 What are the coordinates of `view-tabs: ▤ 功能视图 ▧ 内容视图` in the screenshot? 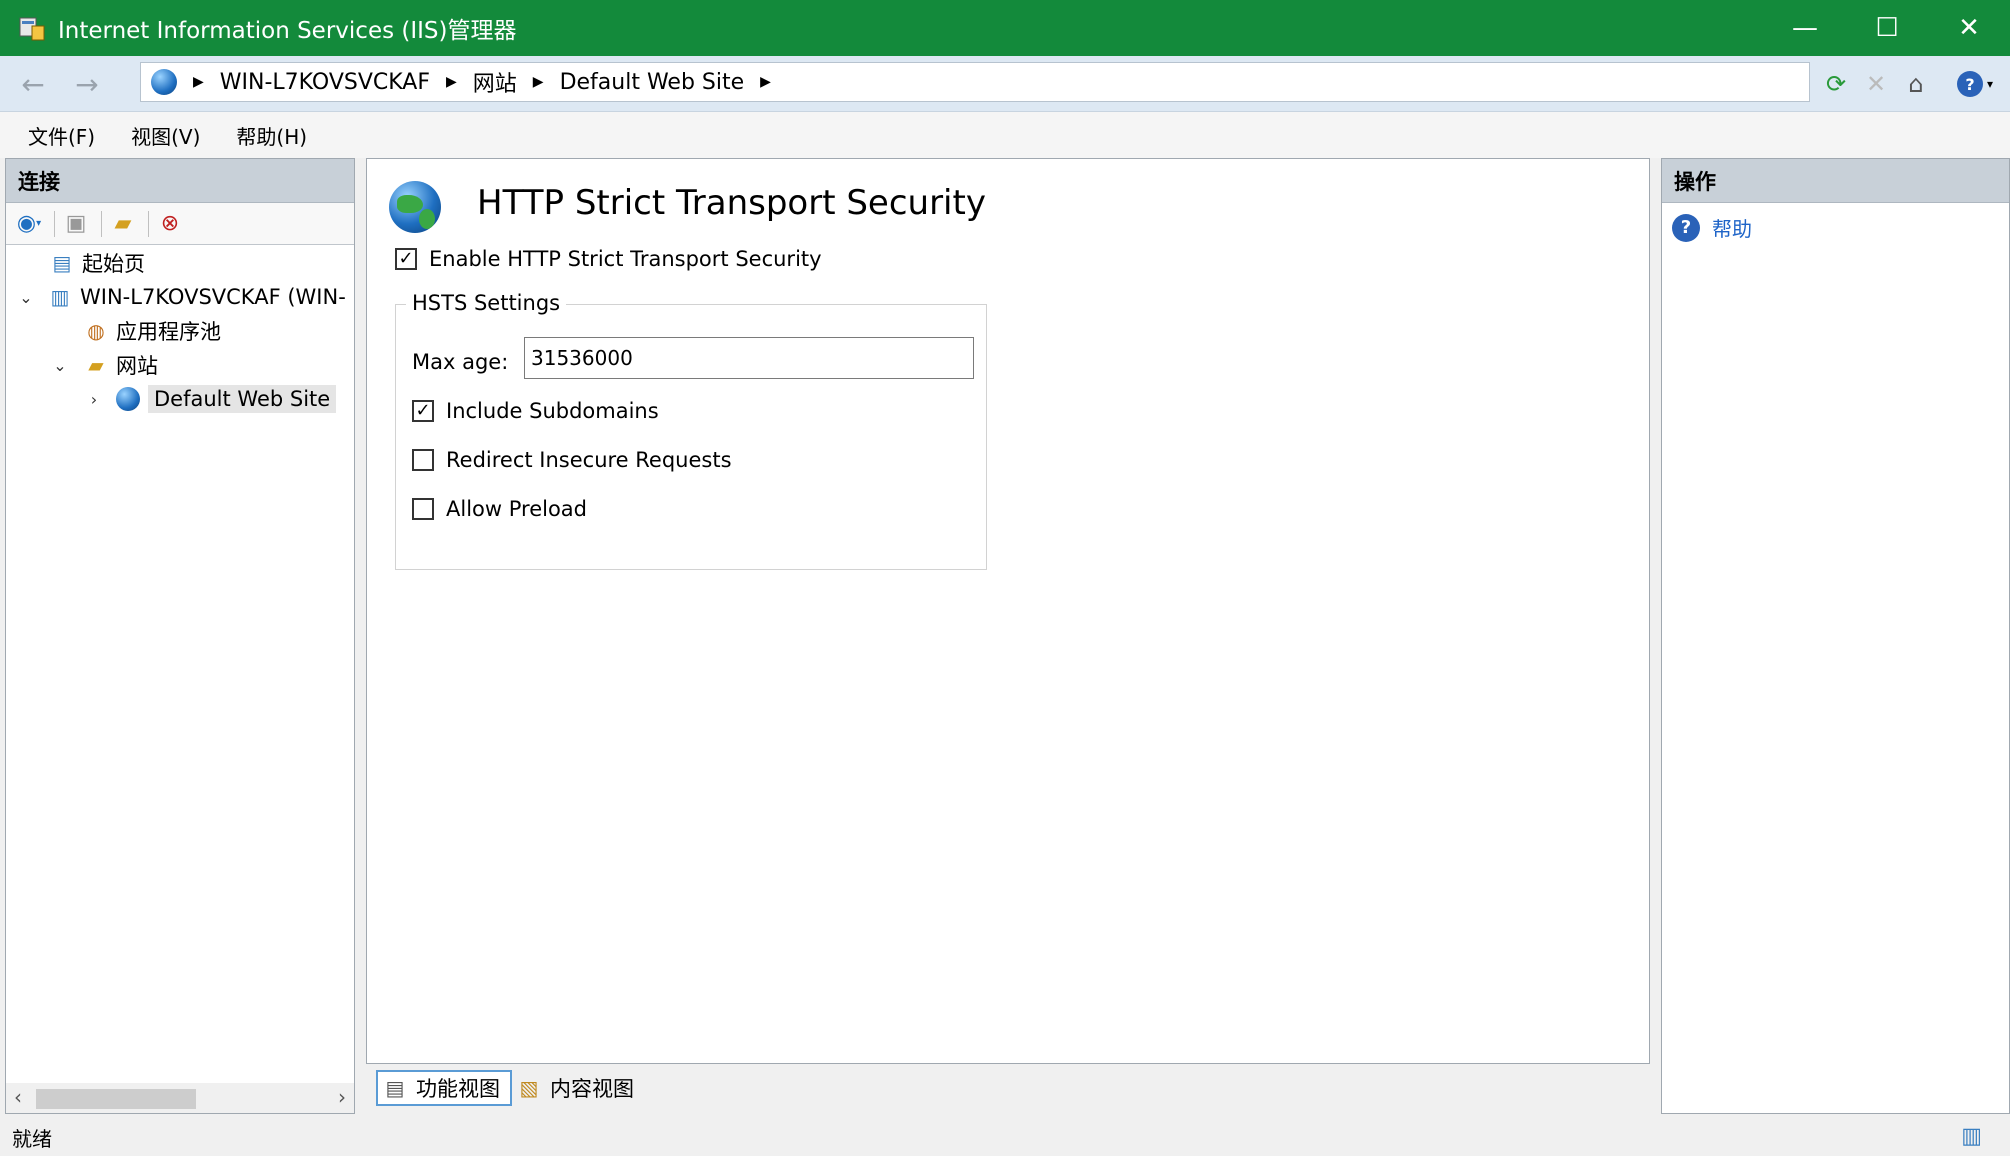 It's located at (510, 1089).